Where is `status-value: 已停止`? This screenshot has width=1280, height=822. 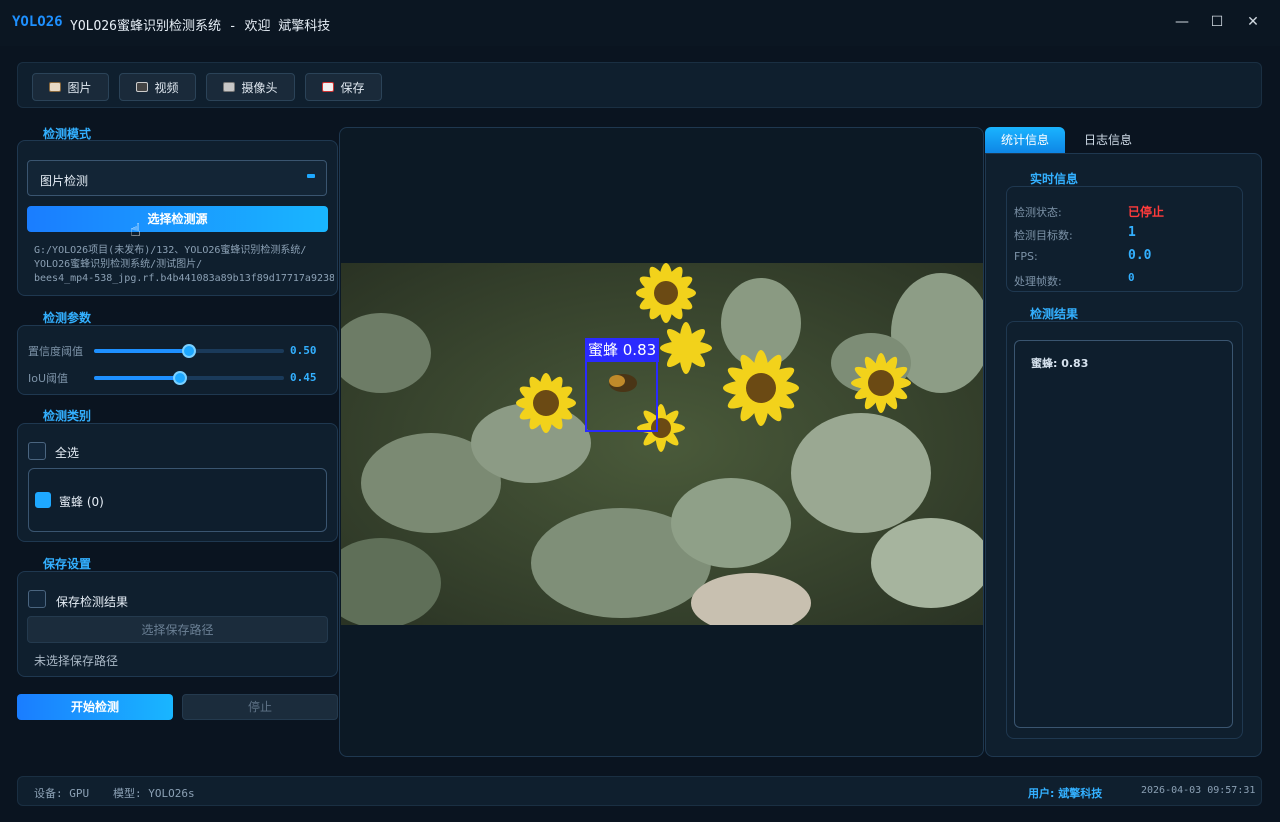 status-value: 已停止 is located at coordinates (1146, 212).